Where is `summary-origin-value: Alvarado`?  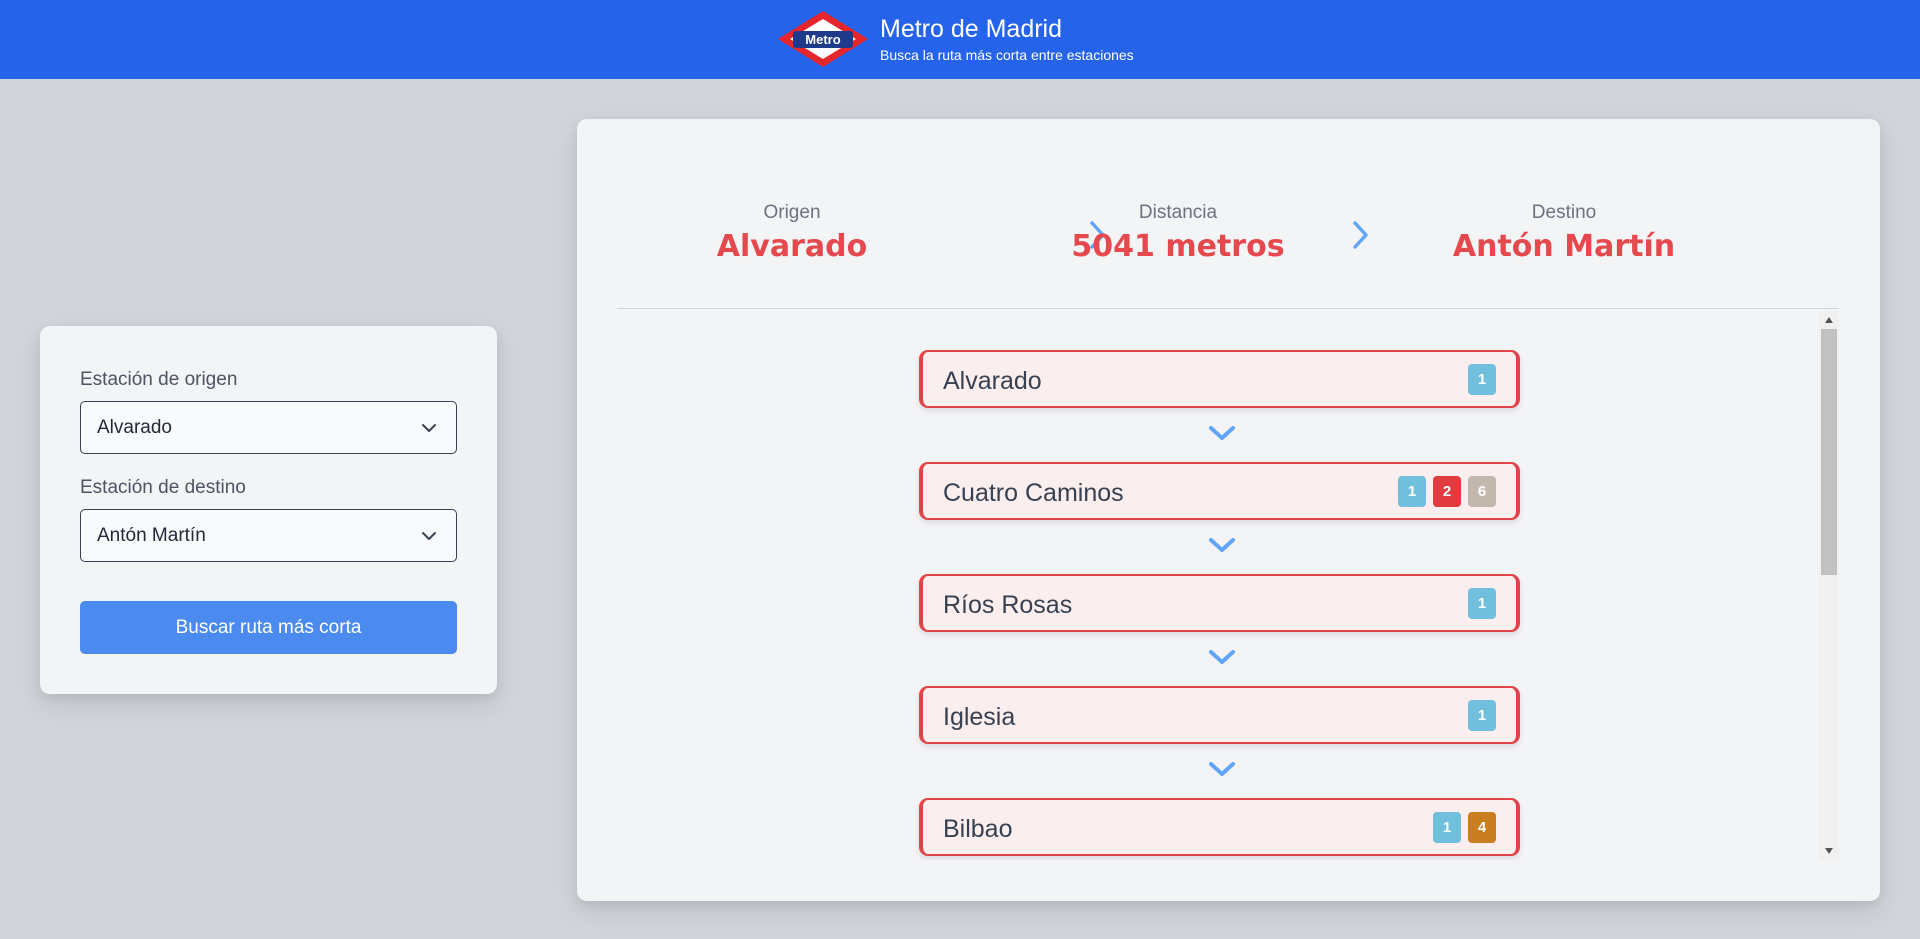 summary-origin-value: Alvarado is located at coordinates (792, 246).